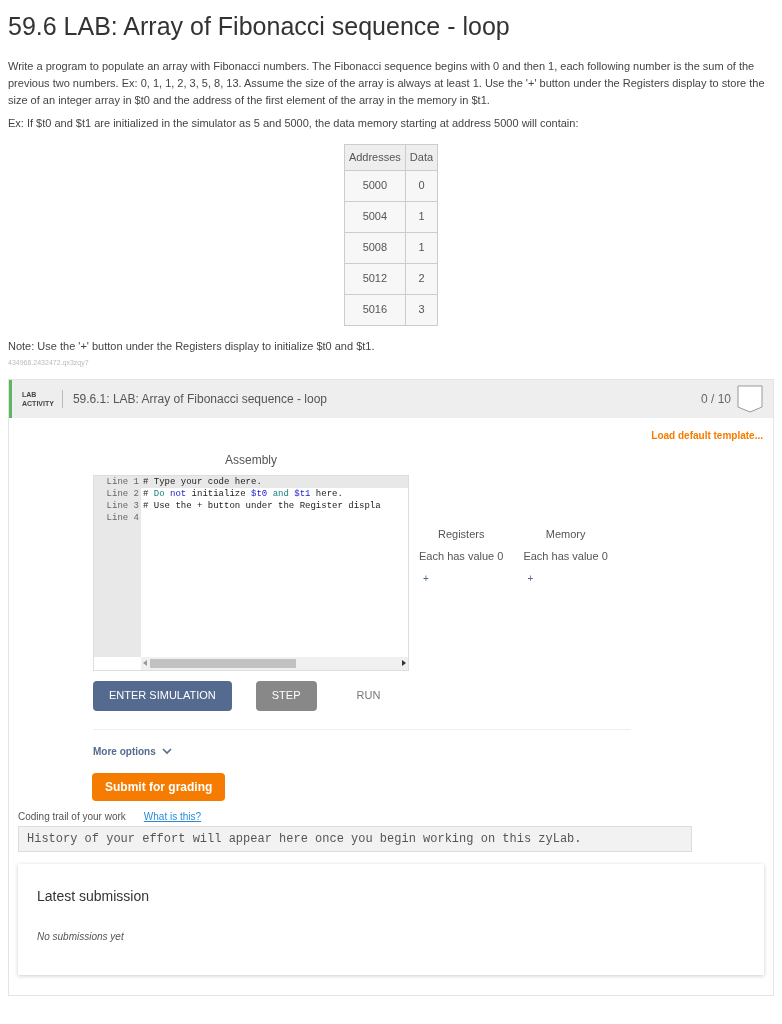  Describe the element at coordinates (375, 247) in the screenshot. I see `table-cell: 5008` at that location.